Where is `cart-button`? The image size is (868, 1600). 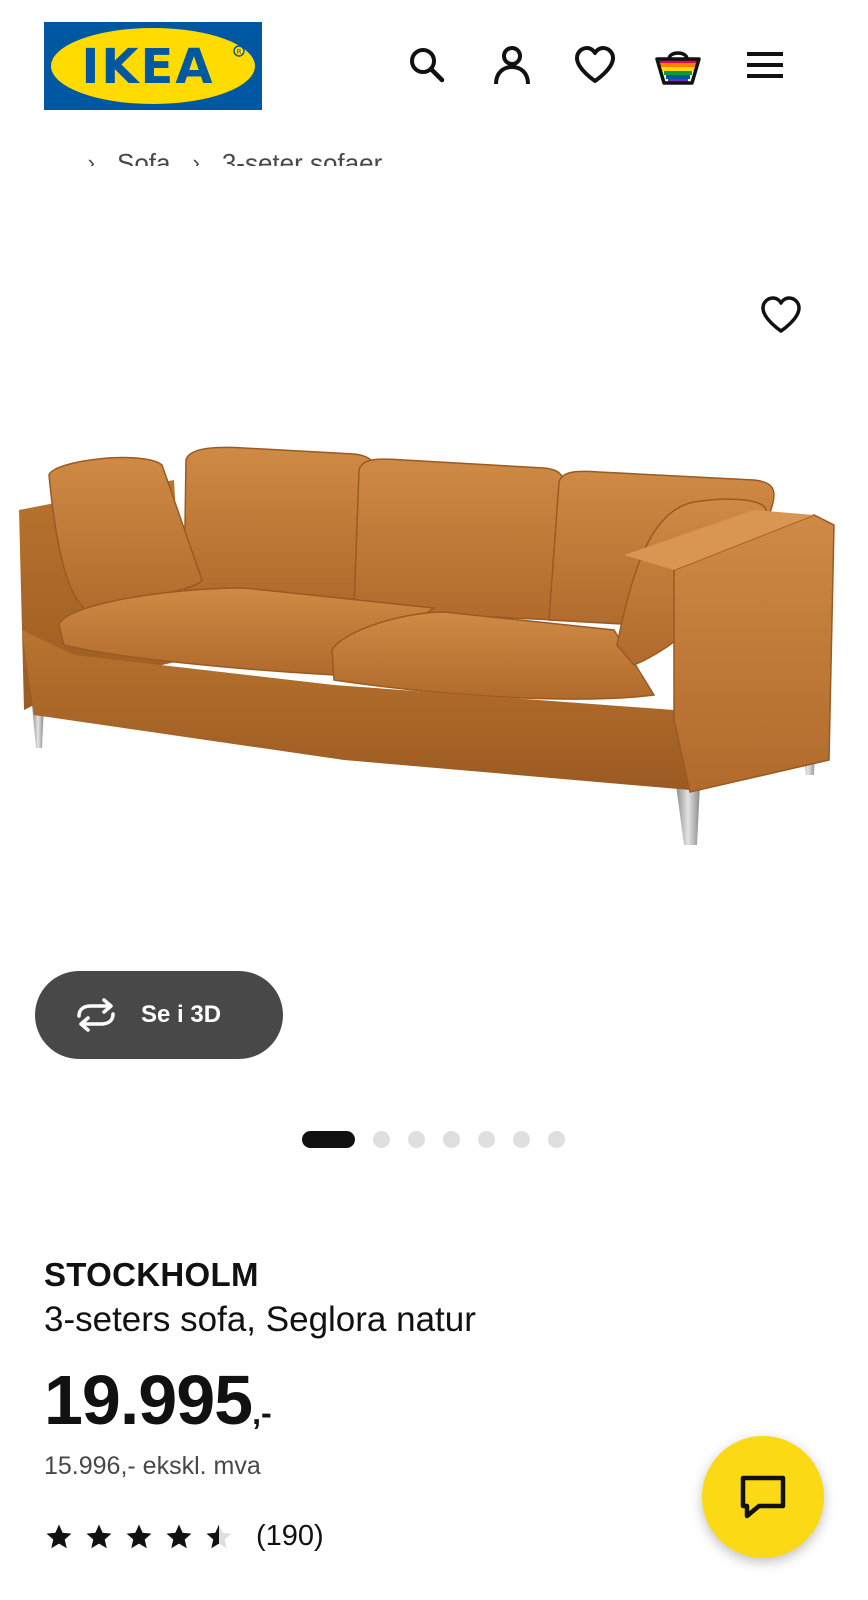 cart-button is located at coordinates (678, 65).